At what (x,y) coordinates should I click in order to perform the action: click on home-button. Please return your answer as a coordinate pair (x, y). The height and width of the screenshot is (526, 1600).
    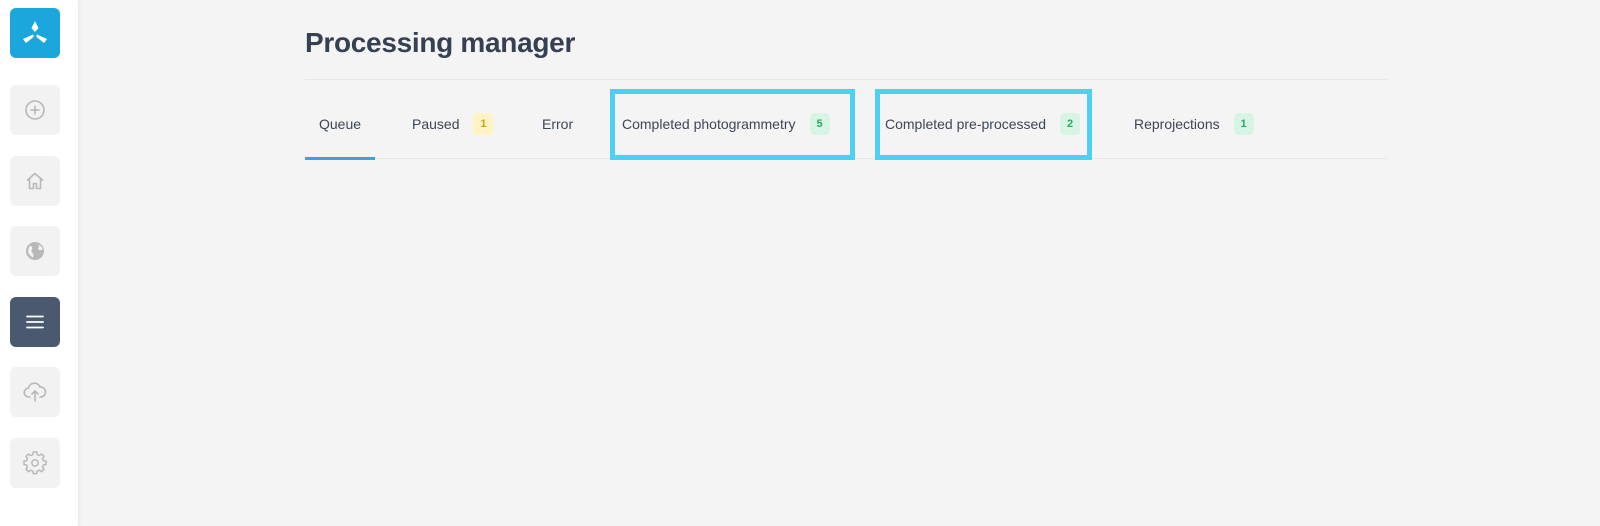
    Looking at the image, I should click on (35, 181).